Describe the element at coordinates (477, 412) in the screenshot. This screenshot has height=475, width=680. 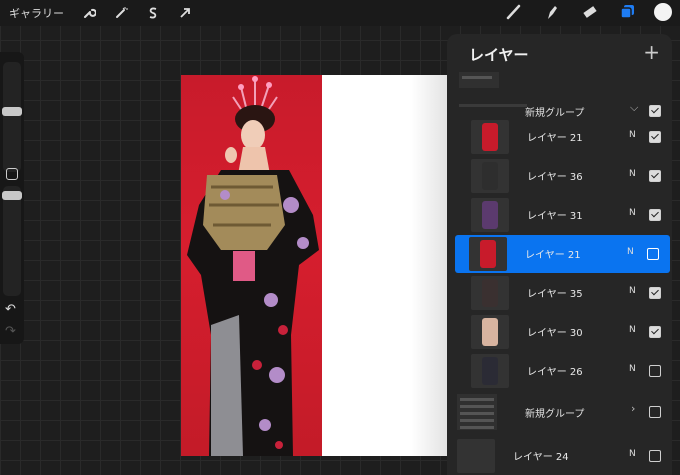
I see `group-thumbnail` at that location.